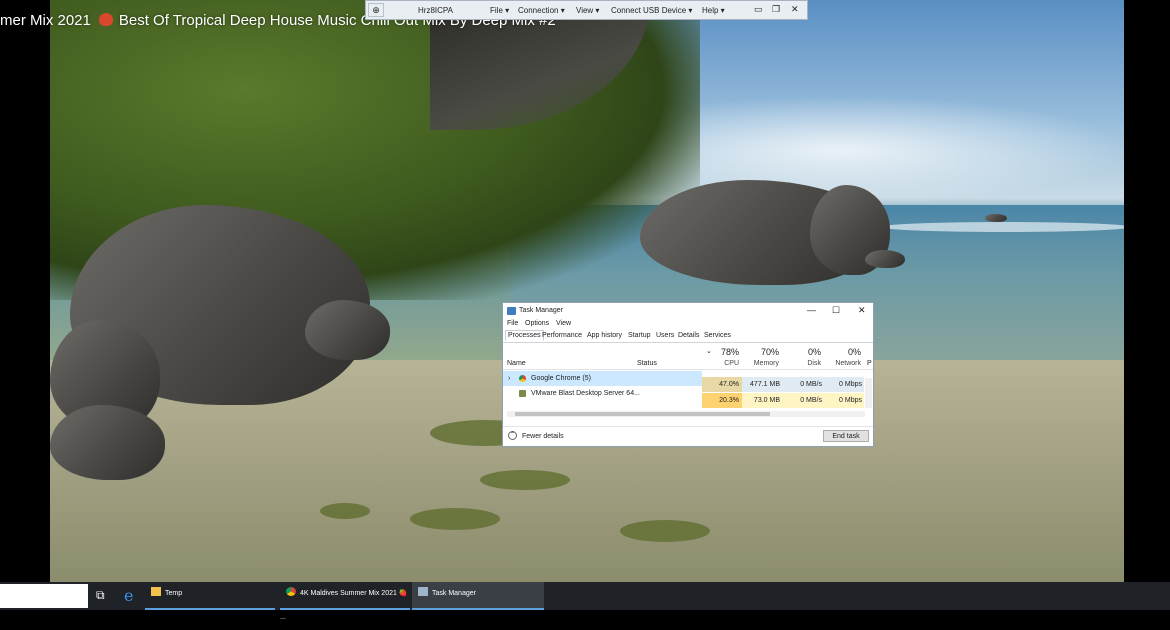 The width and height of the screenshot is (1170, 630). What do you see at coordinates (604, 335) in the screenshot?
I see `tab-app-history: App history` at bounding box center [604, 335].